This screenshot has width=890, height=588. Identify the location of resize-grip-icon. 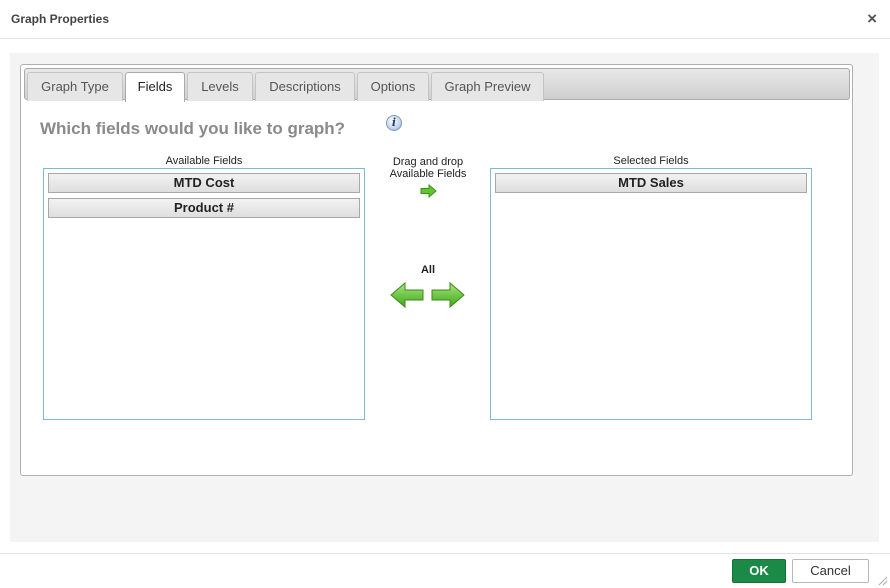
(883, 581).